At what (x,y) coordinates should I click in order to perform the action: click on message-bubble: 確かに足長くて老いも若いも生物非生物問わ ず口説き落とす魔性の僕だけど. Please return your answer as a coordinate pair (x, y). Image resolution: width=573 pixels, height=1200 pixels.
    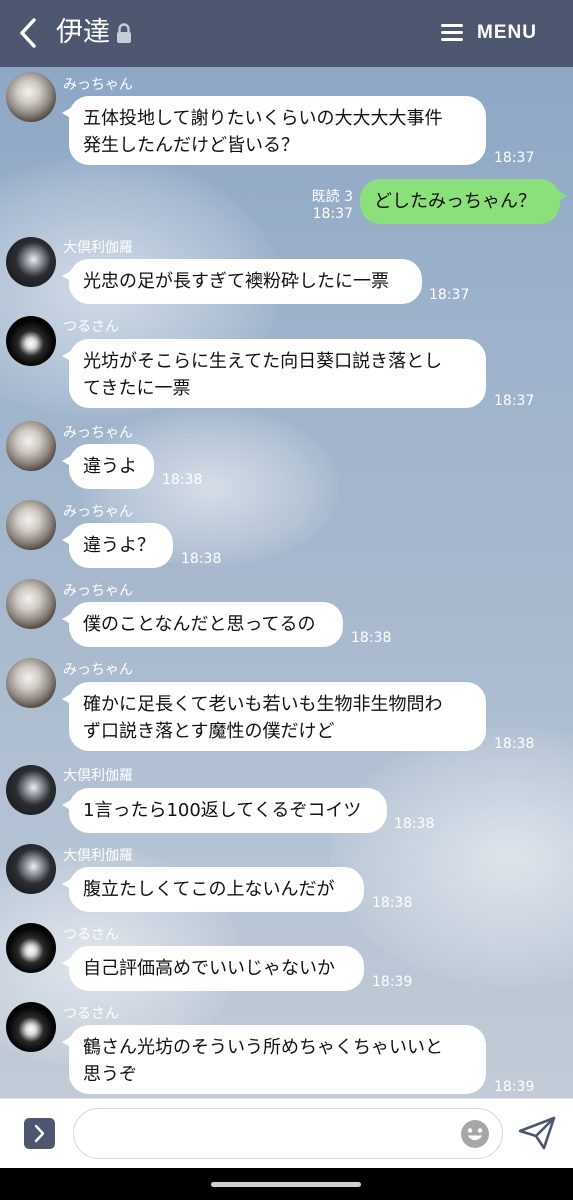
    Looking at the image, I should click on (274, 716).